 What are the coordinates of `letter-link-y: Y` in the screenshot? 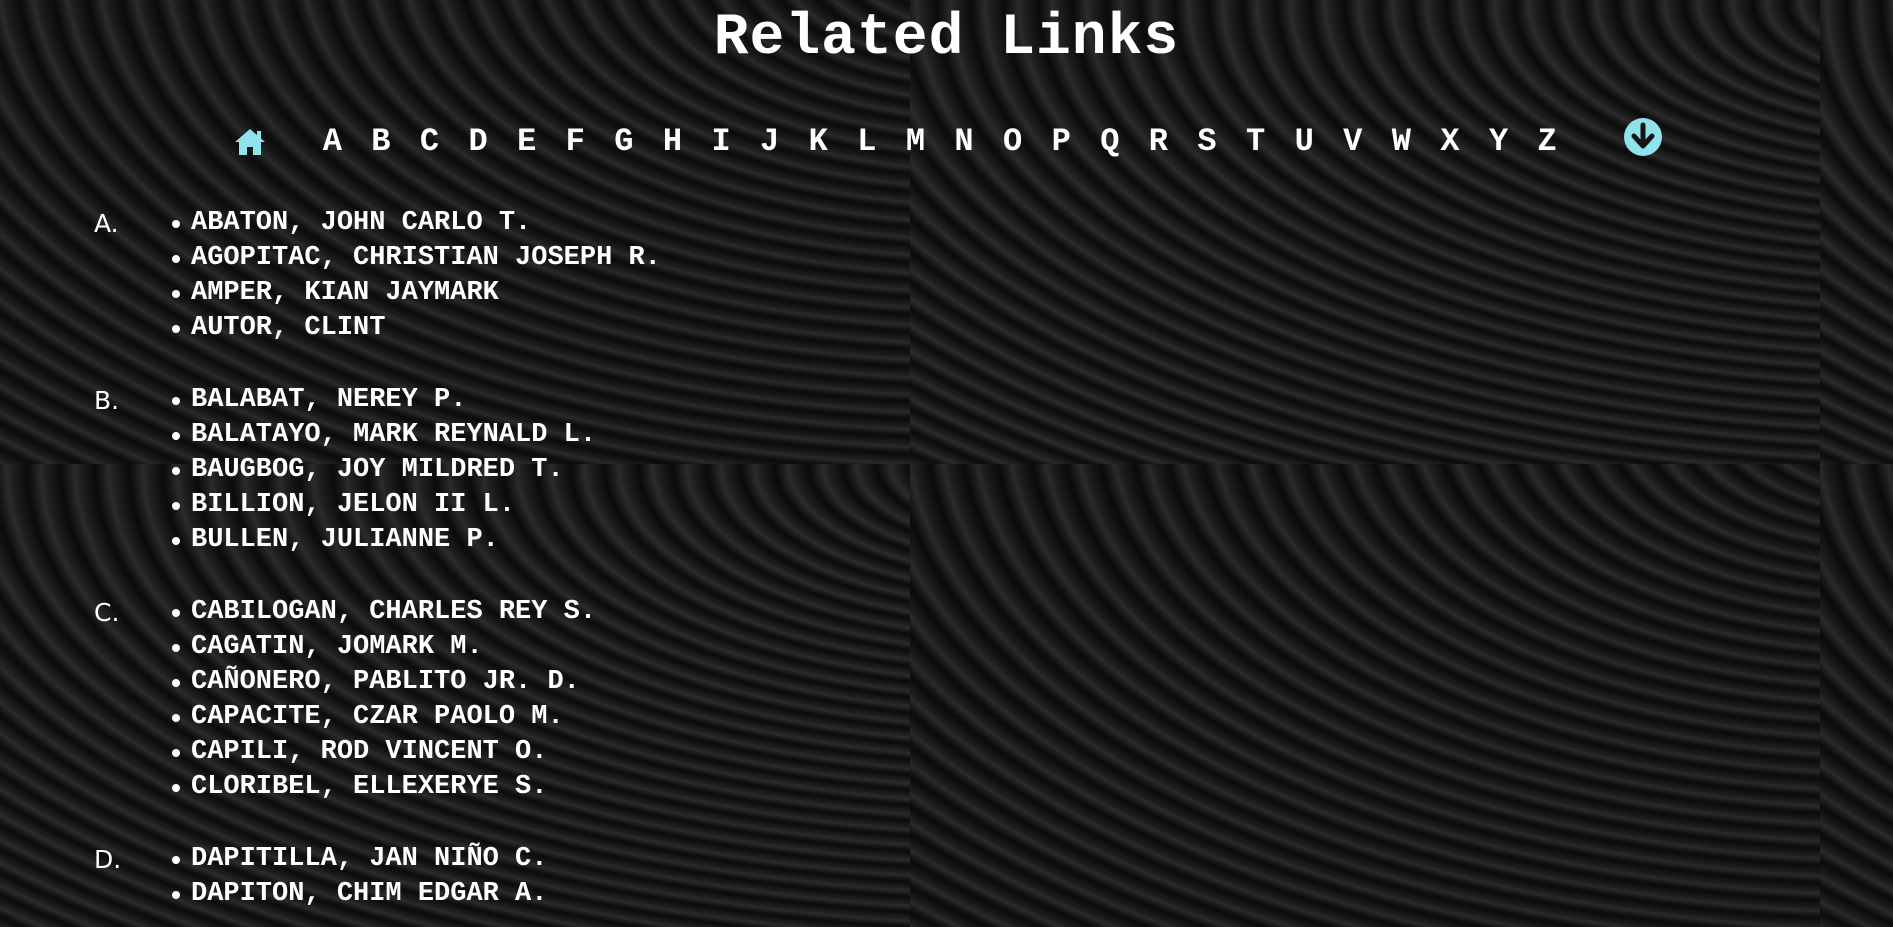 It's located at (1498, 142).